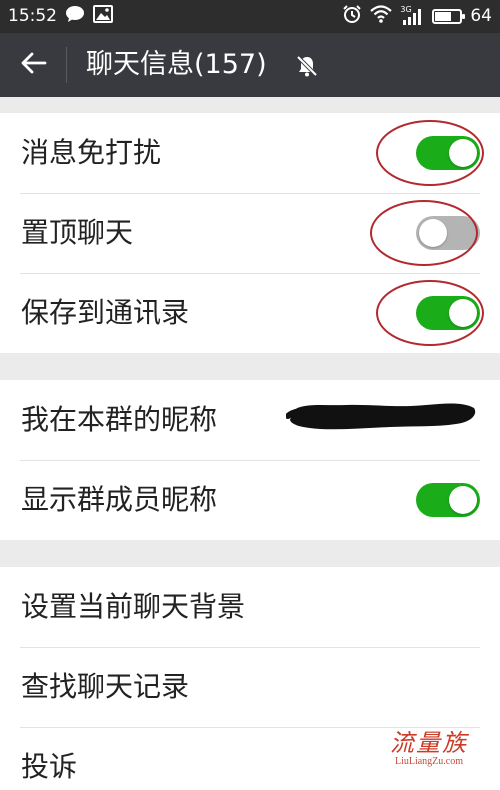 The width and height of the screenshot is (500, 790). What do you see at coordinates (307, 66) in the screenshot?
I see `mute-bell-icon` at bounding box center [307, 66].